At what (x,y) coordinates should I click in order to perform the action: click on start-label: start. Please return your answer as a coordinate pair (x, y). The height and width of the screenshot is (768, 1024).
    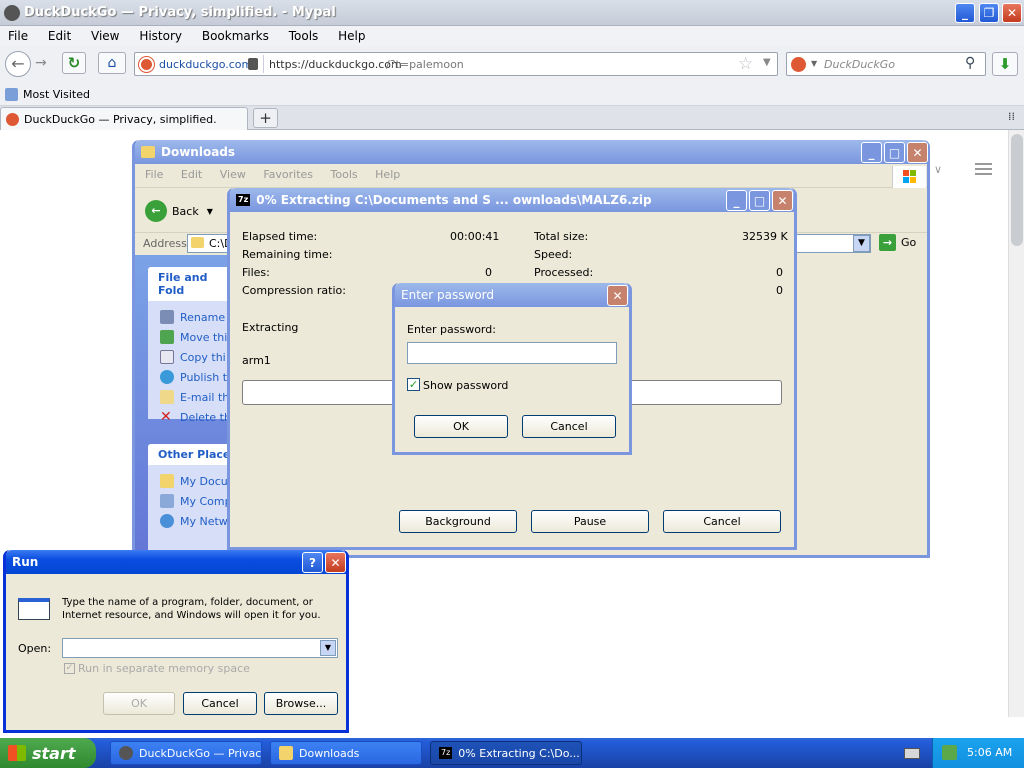
    Looking at the image, I should click on (54, 753).